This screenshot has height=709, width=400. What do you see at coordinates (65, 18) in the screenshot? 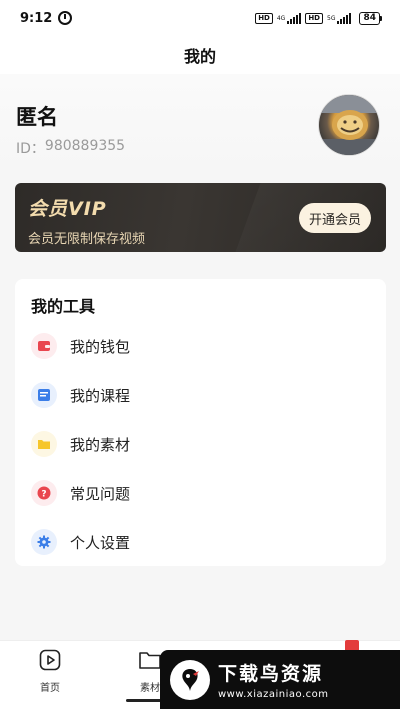
I see `alarm-icon` at bounding box center [65, 18].